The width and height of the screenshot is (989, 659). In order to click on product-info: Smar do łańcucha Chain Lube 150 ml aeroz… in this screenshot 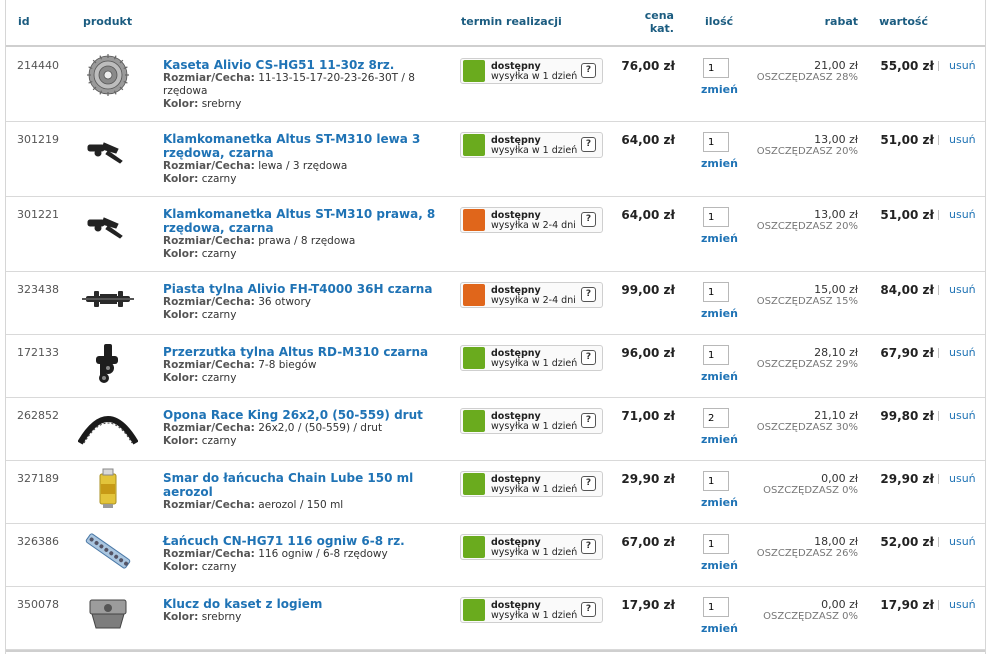, I will do `click(305, 491)`.